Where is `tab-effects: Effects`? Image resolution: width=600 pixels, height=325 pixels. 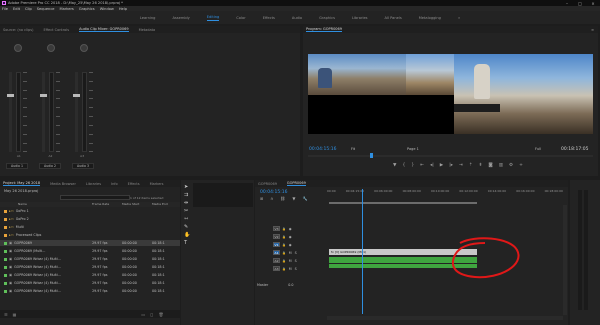 tab-effects: Effects is located at coordinates (134, 184).